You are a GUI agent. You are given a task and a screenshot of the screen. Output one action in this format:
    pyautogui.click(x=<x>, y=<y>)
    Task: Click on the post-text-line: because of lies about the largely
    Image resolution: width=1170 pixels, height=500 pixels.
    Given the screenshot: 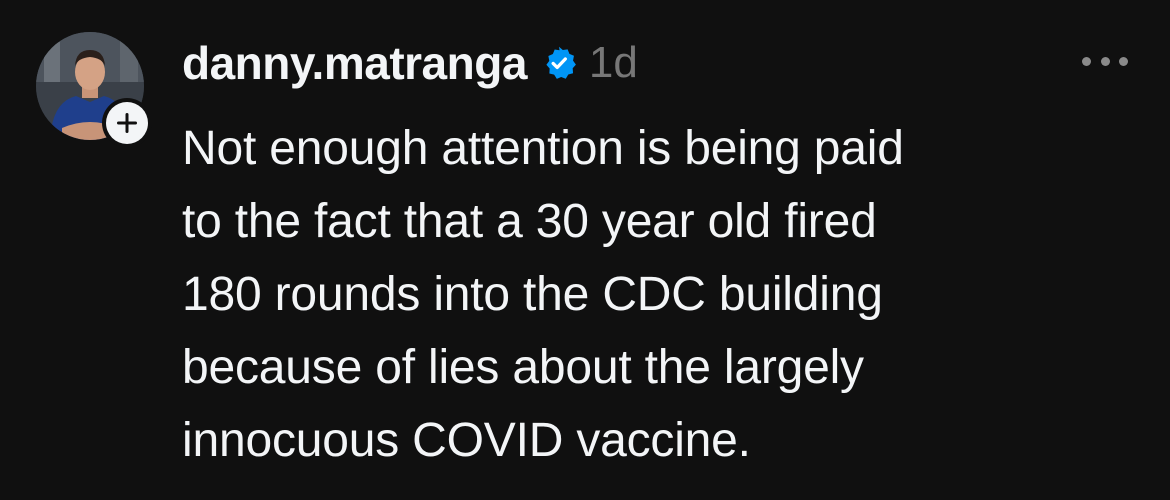 What is the action you would take?
    pyautogui.click(x=523, y=367)
    